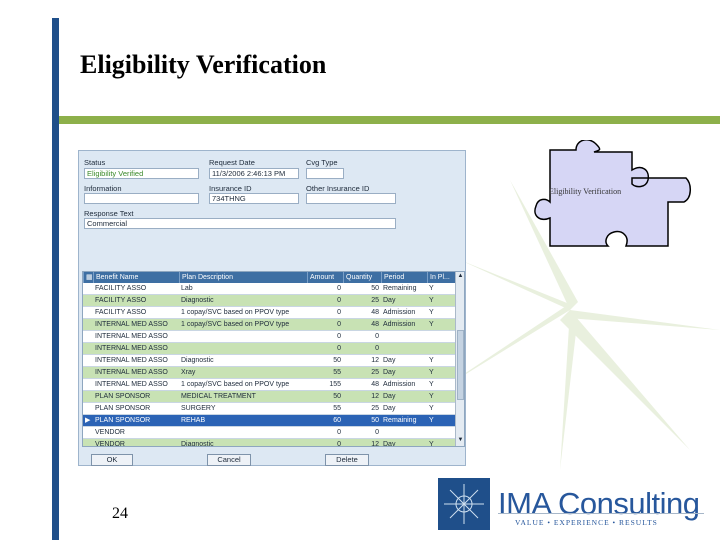 The image size is (720, 540). I want to click on cell-plan: SURGERY, so click(198, 408).